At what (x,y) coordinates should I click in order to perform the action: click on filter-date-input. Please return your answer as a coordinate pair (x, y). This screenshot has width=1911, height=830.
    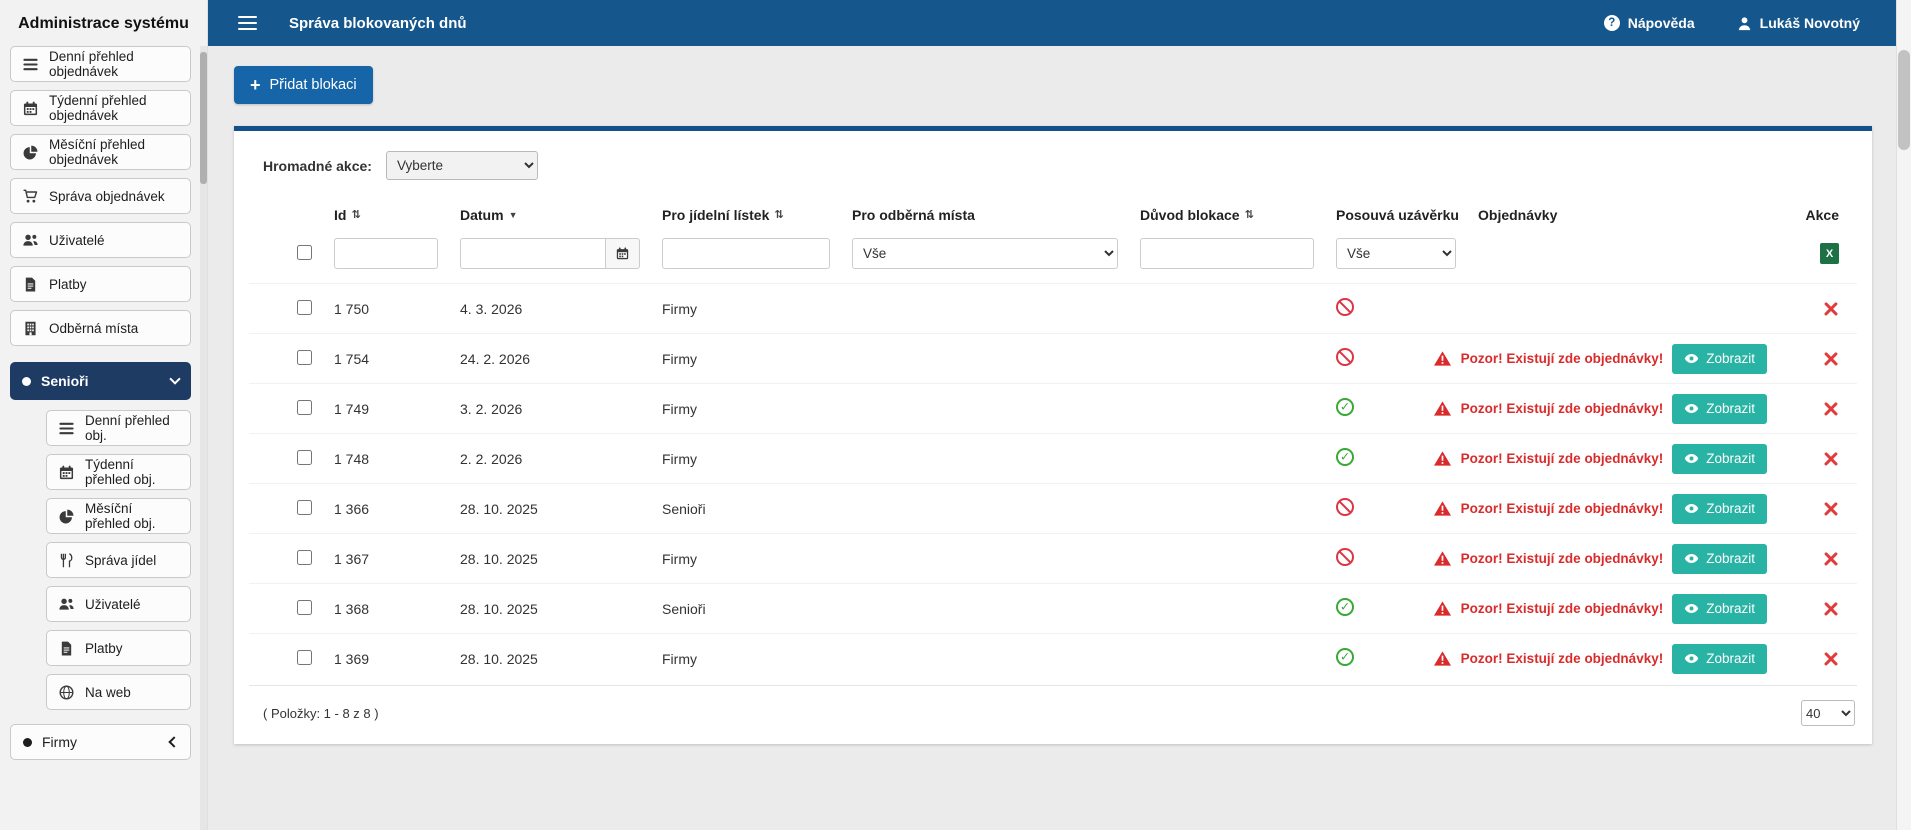
    Looking at the image, I should click on (532, 253).